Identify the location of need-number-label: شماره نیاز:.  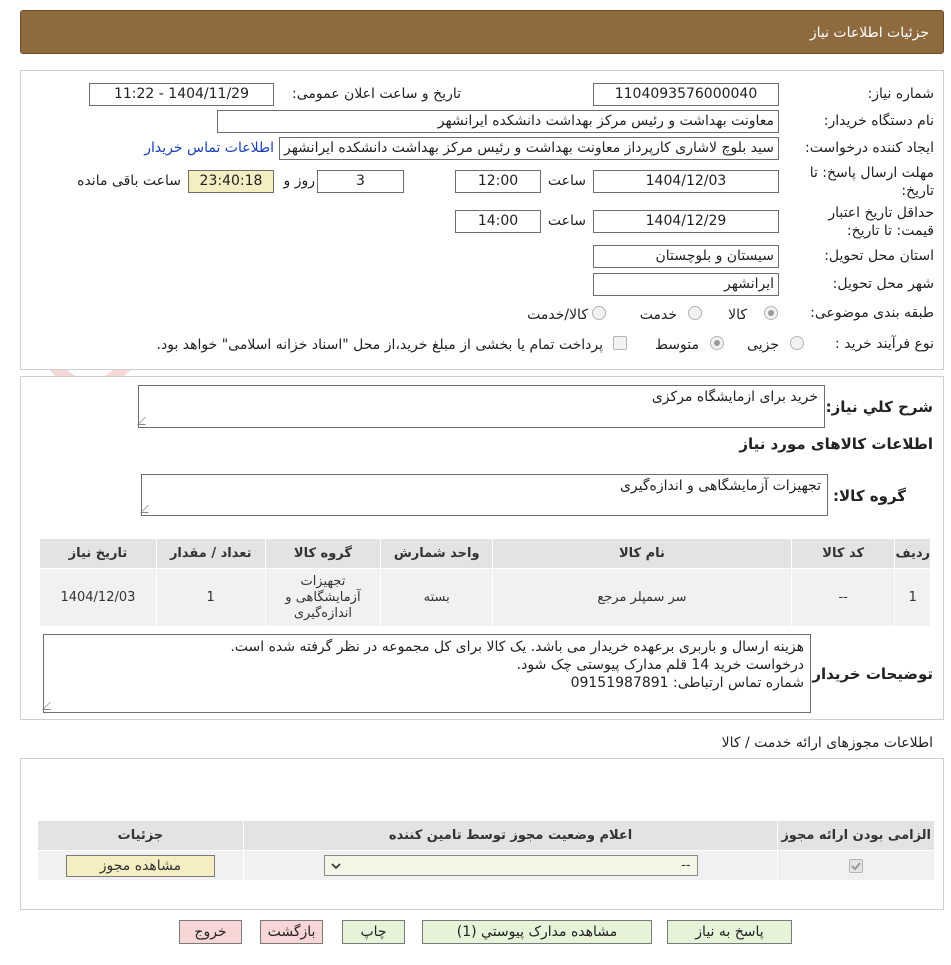
(901, 94).